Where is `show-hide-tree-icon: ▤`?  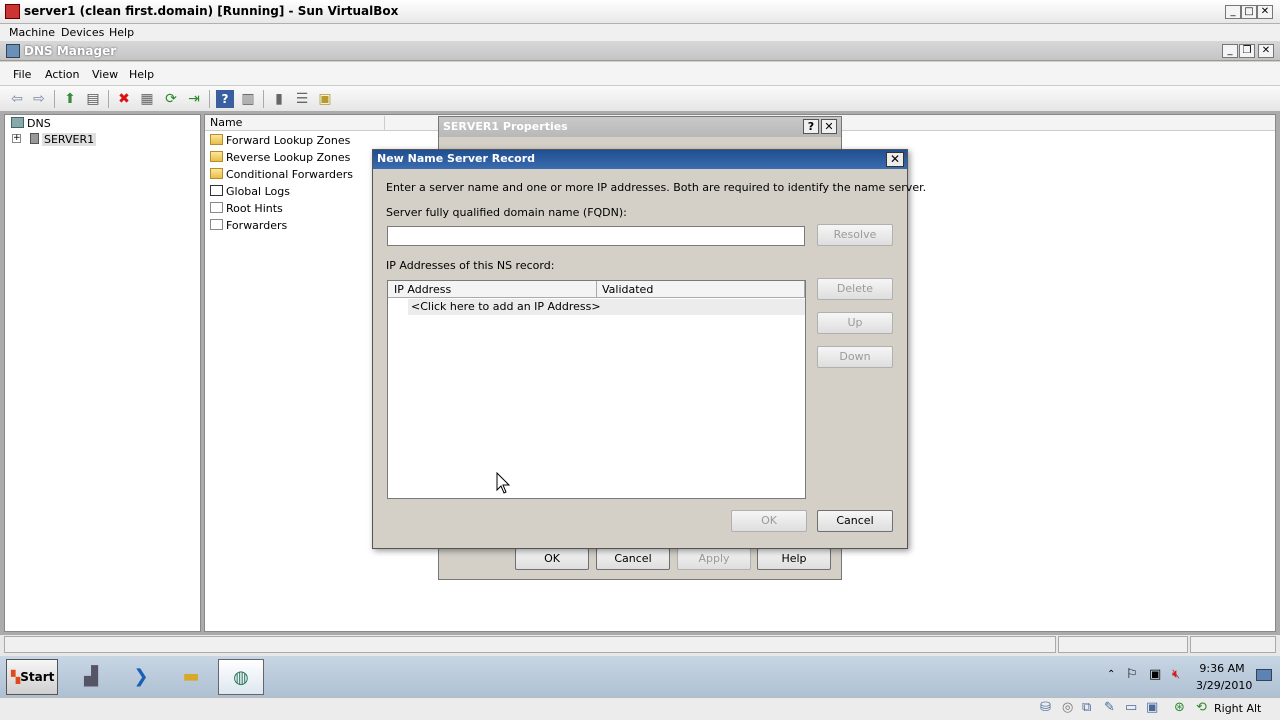
show-hide-tree-icon: ▤ is located at coordinates (93, 99).